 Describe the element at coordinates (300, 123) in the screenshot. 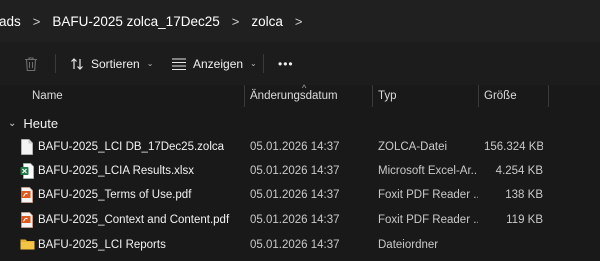

I see `group-header-today: ⌄ Heute` at that location.